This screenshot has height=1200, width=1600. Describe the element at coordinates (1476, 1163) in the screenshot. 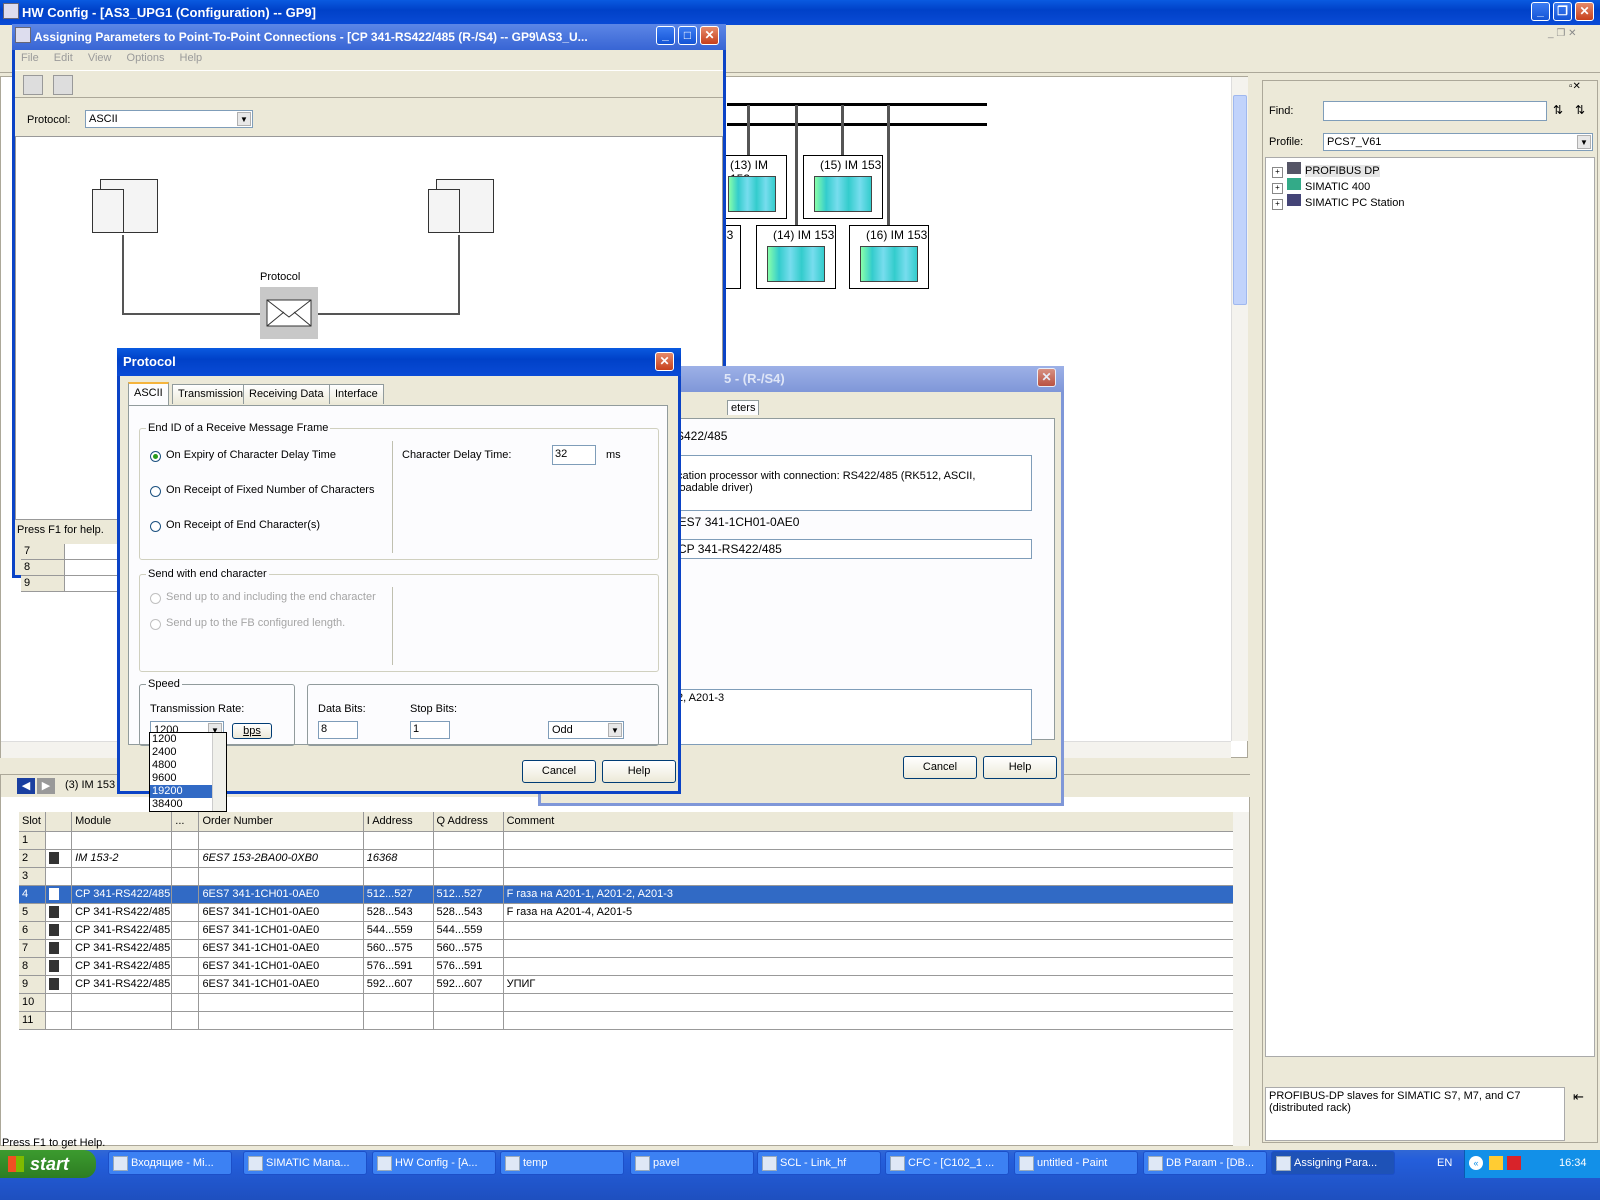

I see `tray-chevron-icon: «` at that location.